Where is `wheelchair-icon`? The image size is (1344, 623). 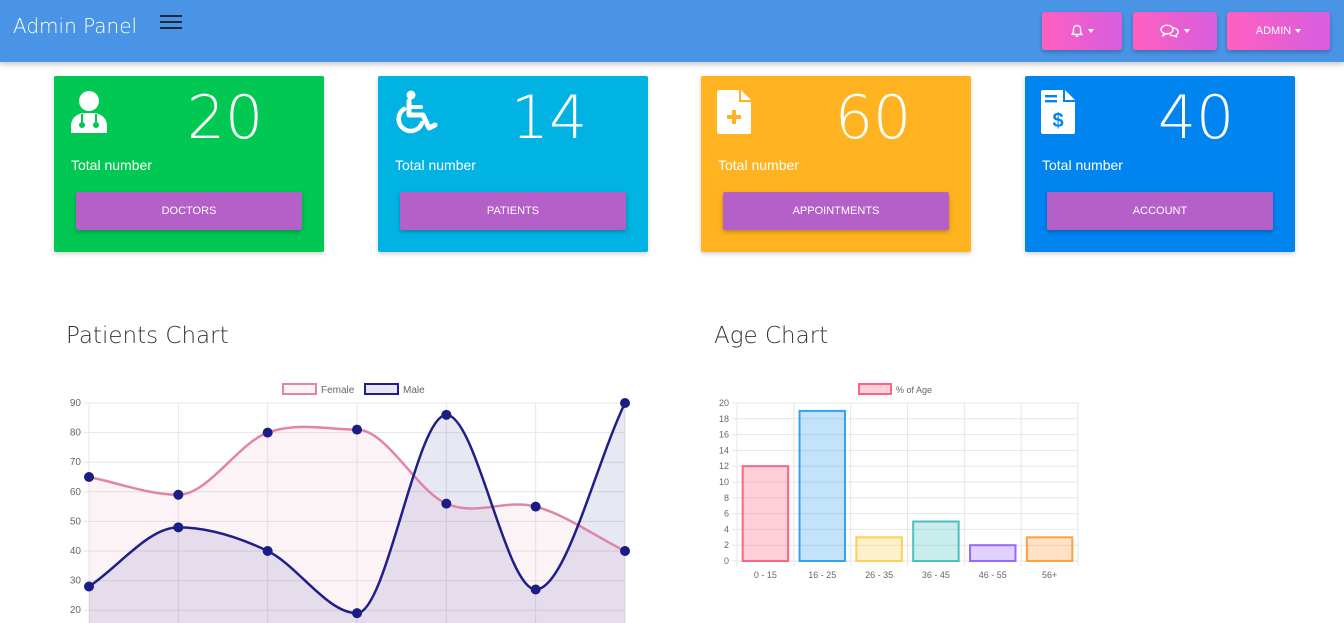
wheelchair-icon is located at coordinates (417, 112).